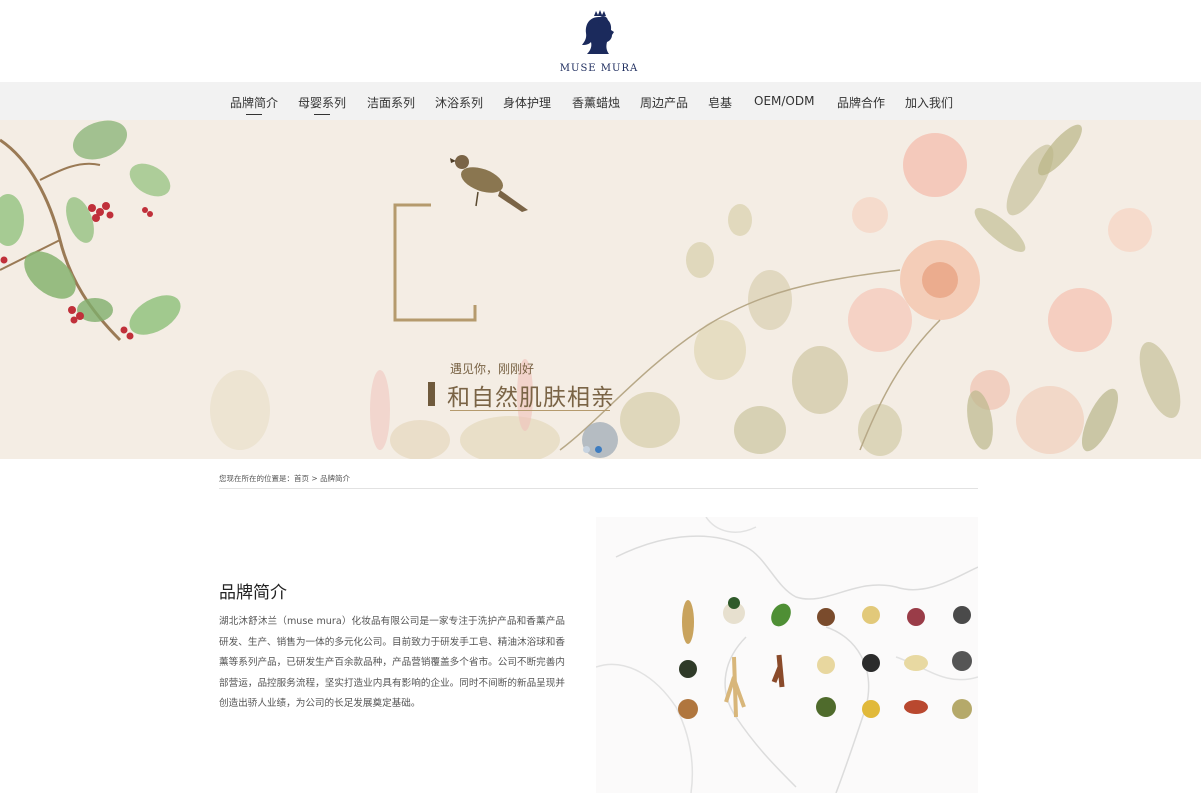 The width and height of the screenshot is (1201, 793). What do you see at coordinates (431, 394) in the screenshot?
I see `banner-text-bar` at bounding box center [431, 394].